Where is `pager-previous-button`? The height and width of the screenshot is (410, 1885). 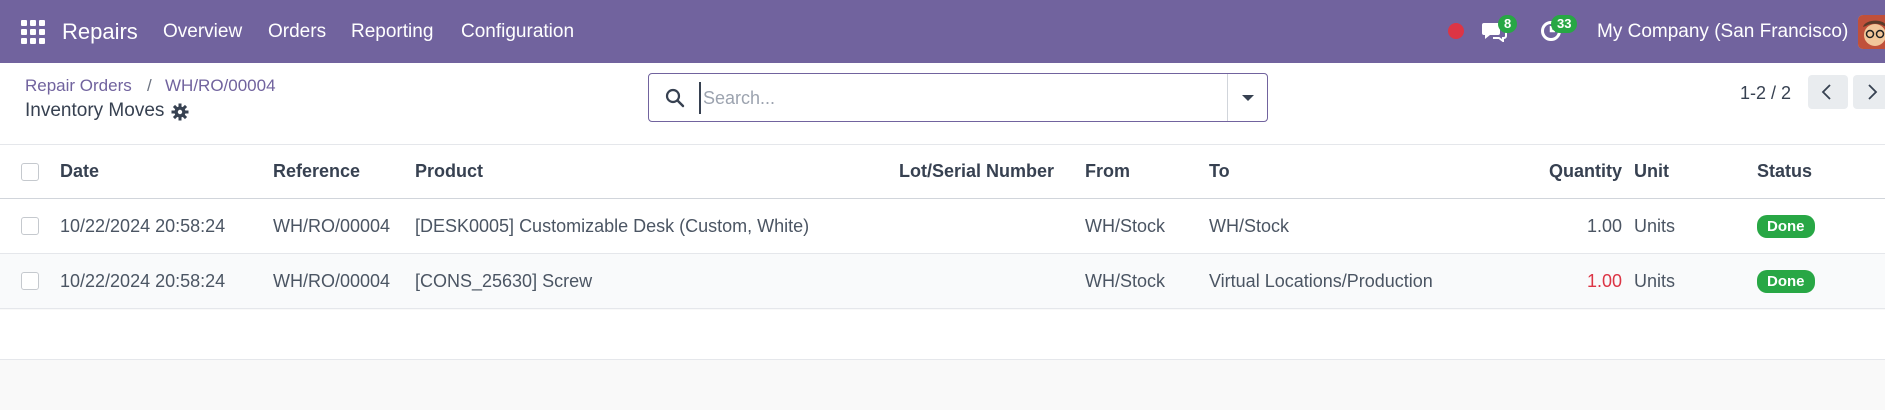 pager-previous-button is located at coordinates (1828, 92).